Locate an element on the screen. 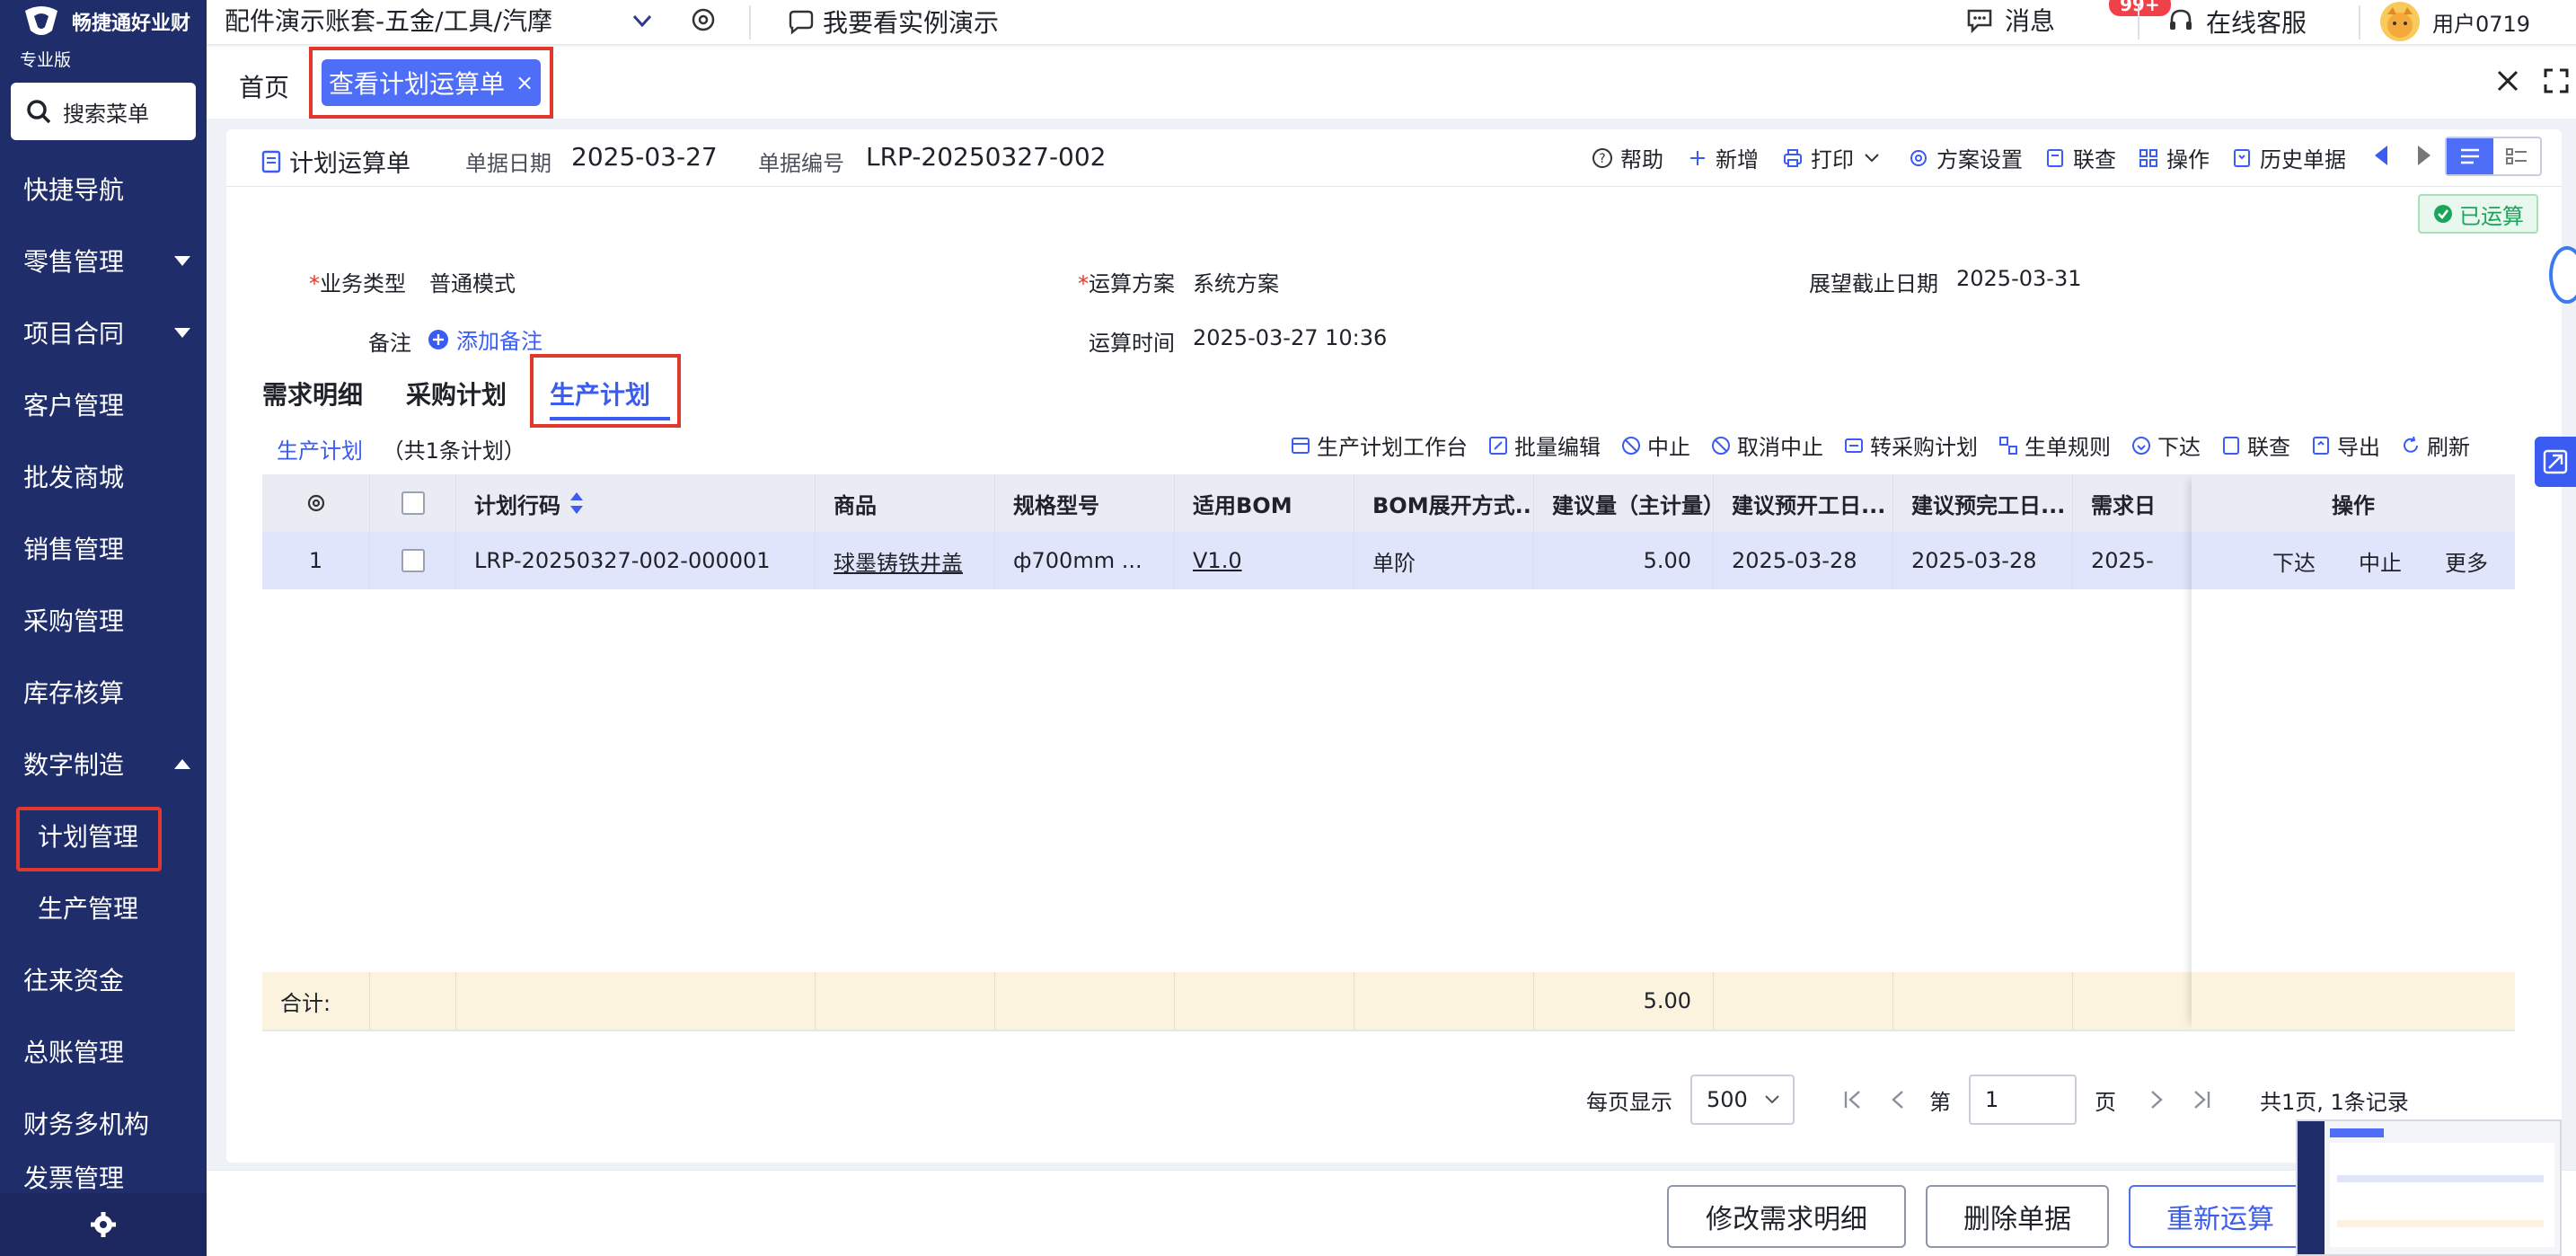  cell-finish-date: 2025-03-28 is located at coordinates (1983, 560).